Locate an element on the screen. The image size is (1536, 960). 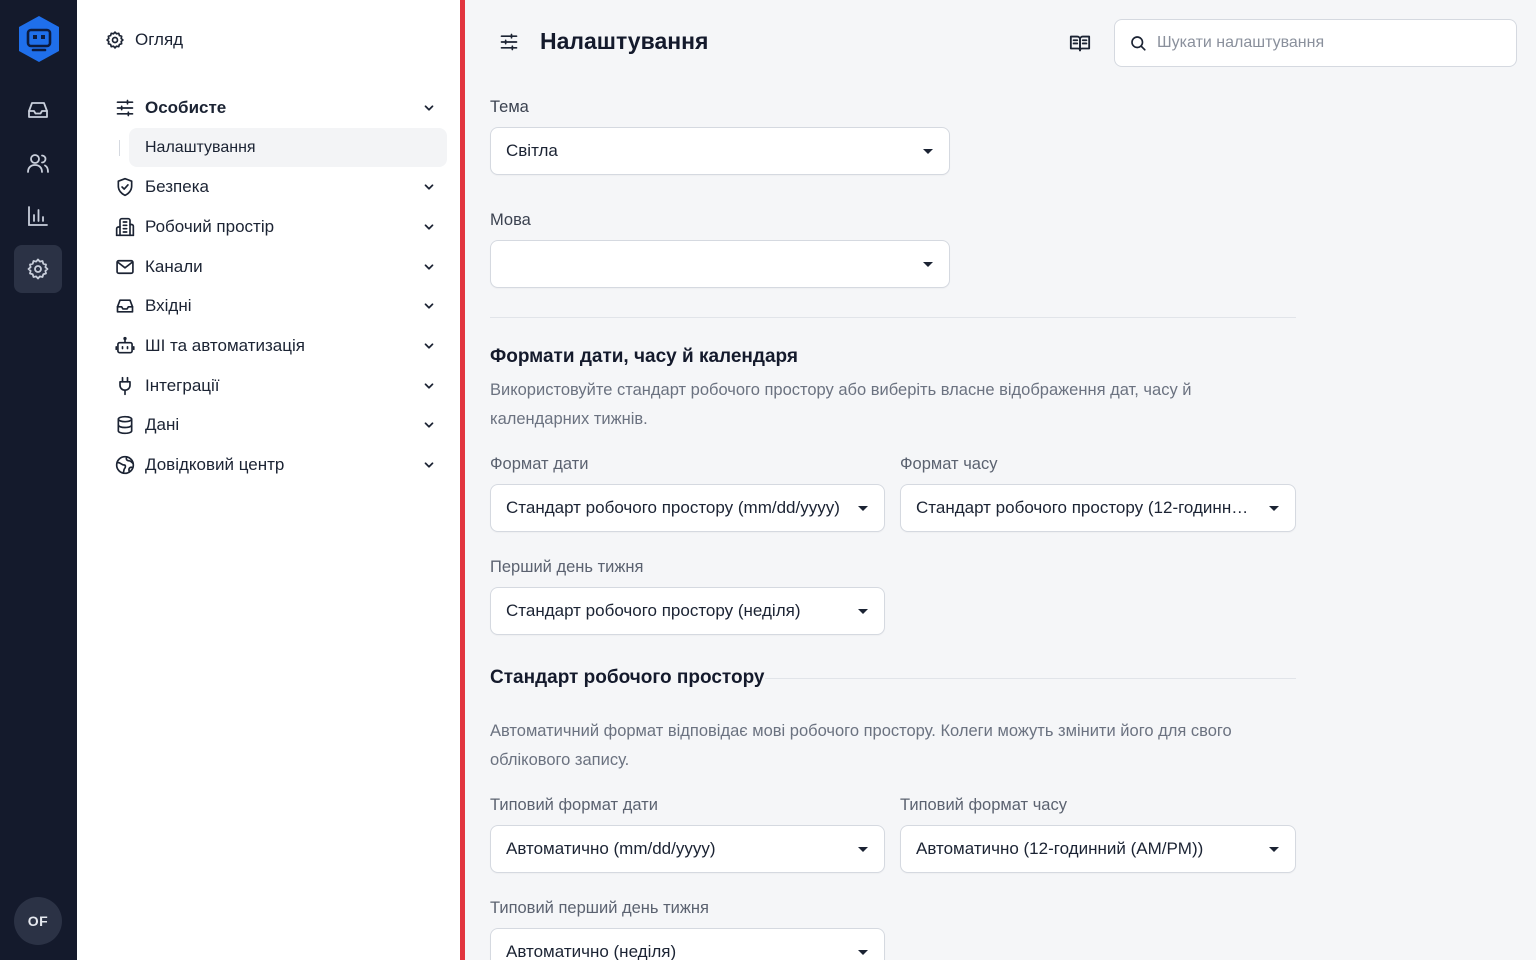
sidebar-item-workspace: Робочий простір is located at coordinates (276, 227).